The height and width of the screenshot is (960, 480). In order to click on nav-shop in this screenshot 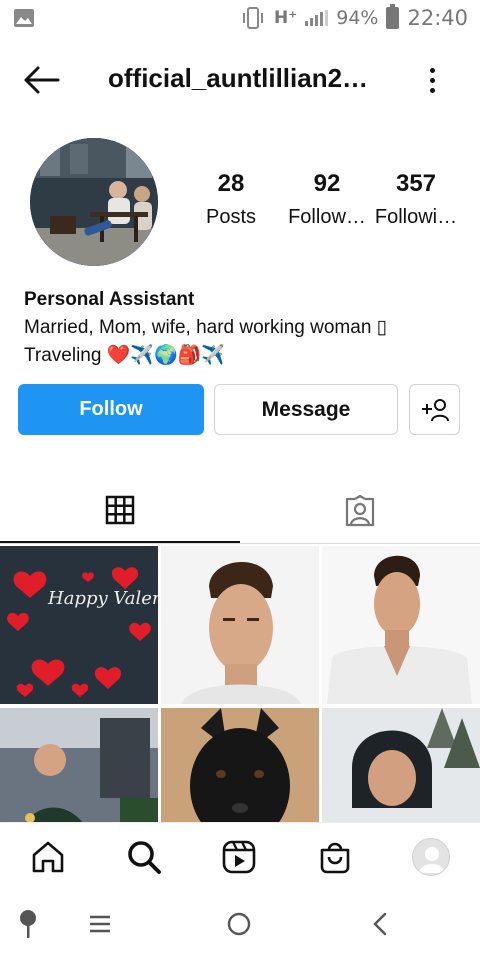, I will do `click(335, 857)`.